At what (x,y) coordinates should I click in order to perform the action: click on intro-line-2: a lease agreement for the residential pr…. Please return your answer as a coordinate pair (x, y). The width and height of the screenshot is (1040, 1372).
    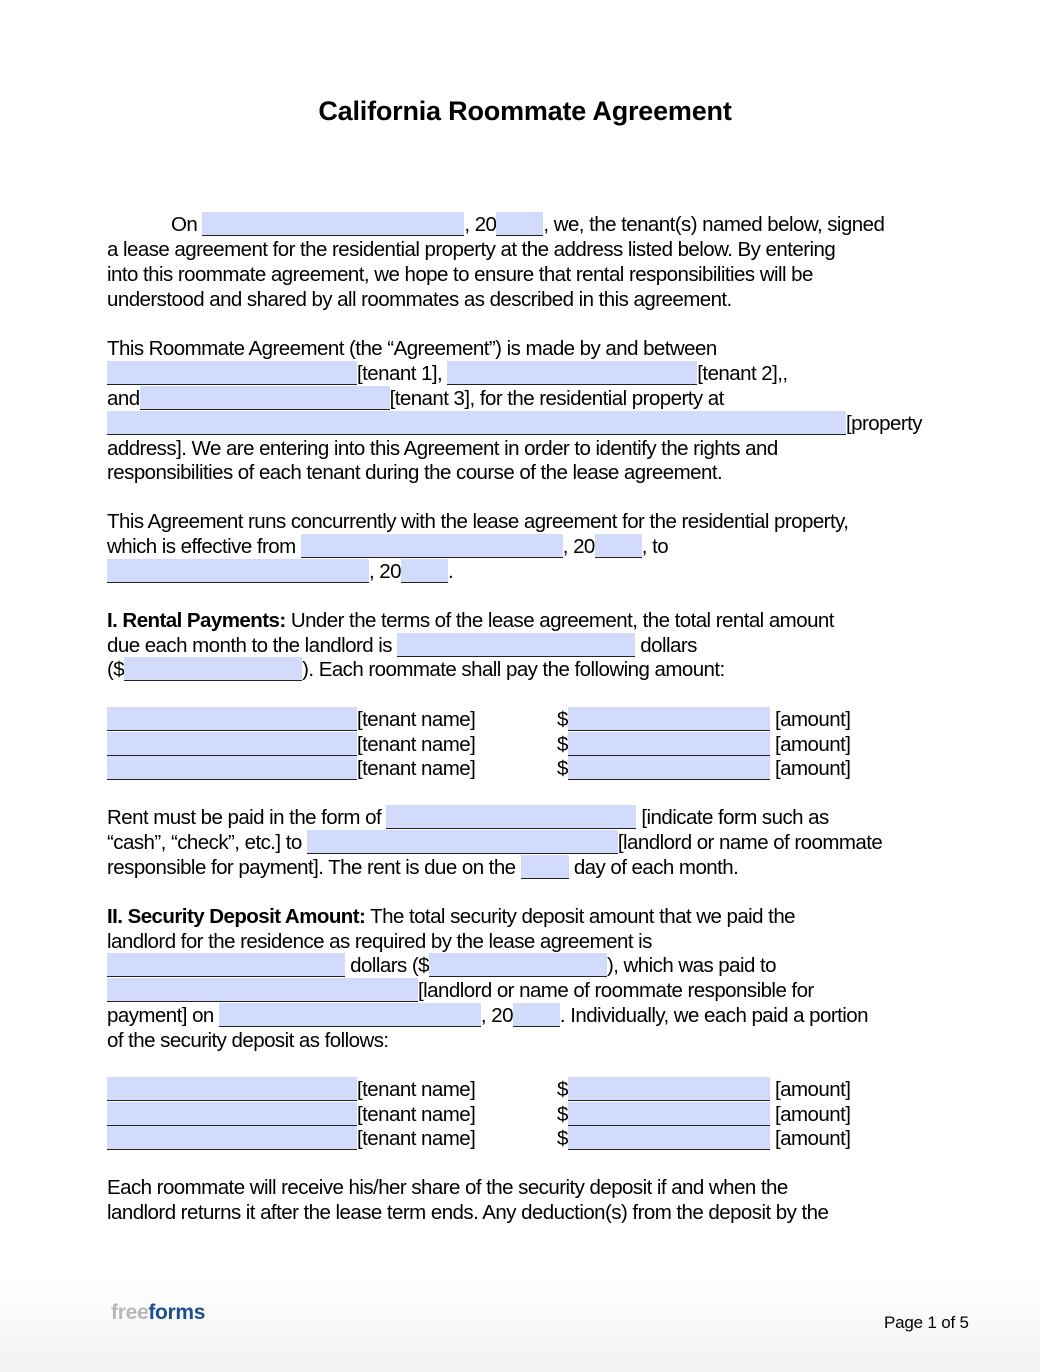
    Looking at the image, I should click on (471, 249).